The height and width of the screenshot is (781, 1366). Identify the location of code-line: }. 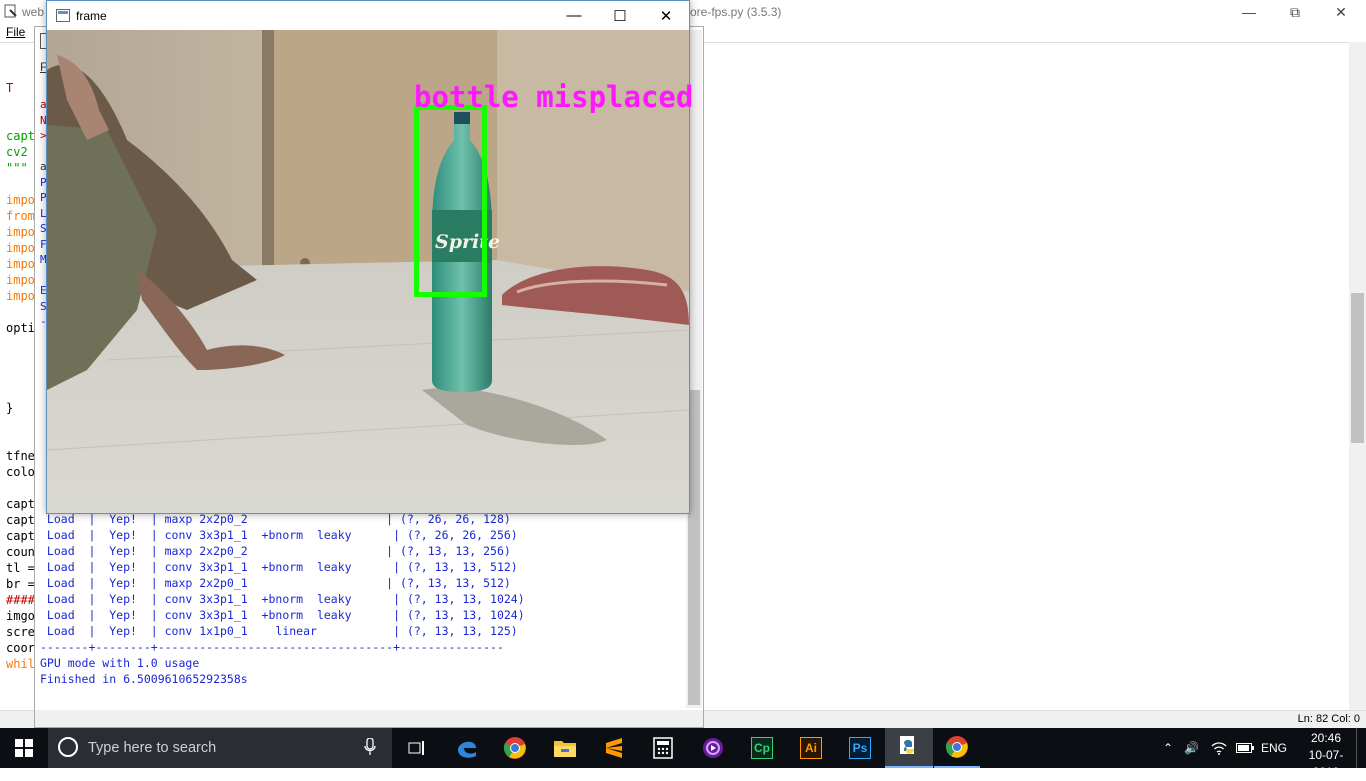
(10, 408).